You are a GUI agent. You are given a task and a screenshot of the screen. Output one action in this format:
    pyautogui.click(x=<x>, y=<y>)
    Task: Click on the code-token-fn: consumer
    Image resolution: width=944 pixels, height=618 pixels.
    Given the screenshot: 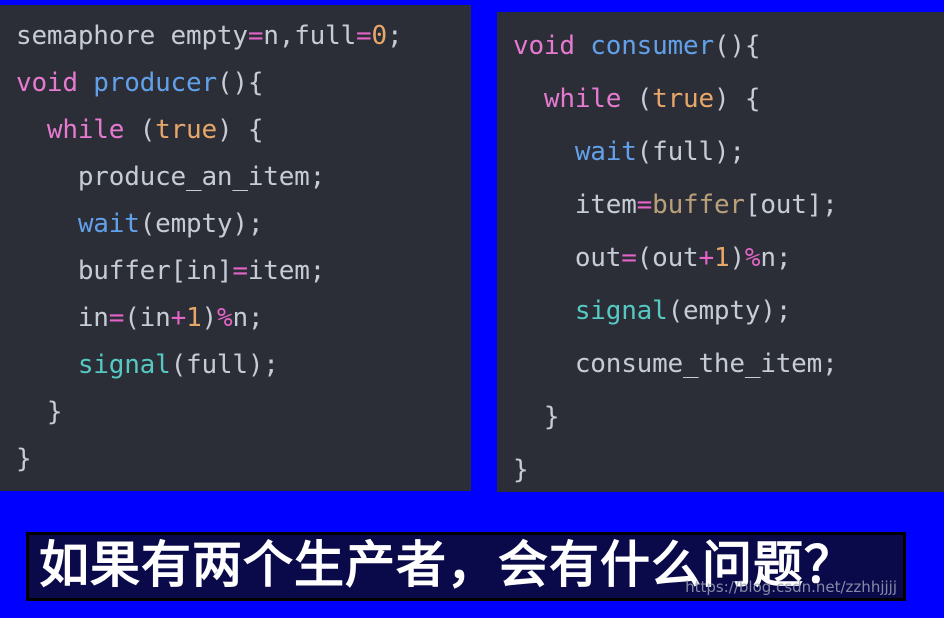 What is the action you would take?
    pyautogui.click(x=652, y=46)
    